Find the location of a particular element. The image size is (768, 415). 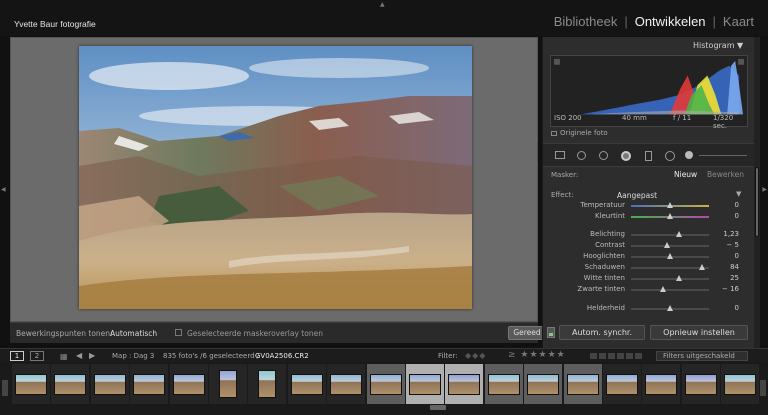

radial-filter-icon is located at coordinates (670, 156).